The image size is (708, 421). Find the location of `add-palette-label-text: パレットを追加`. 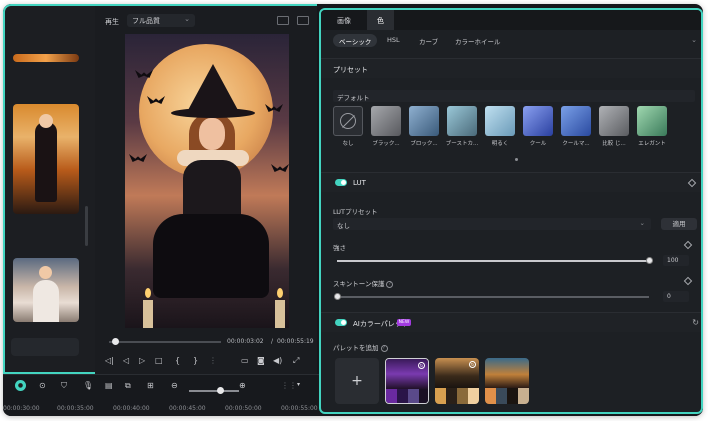

add-palette-label-text: パレットを追加 is located at coordinates (356, 348).